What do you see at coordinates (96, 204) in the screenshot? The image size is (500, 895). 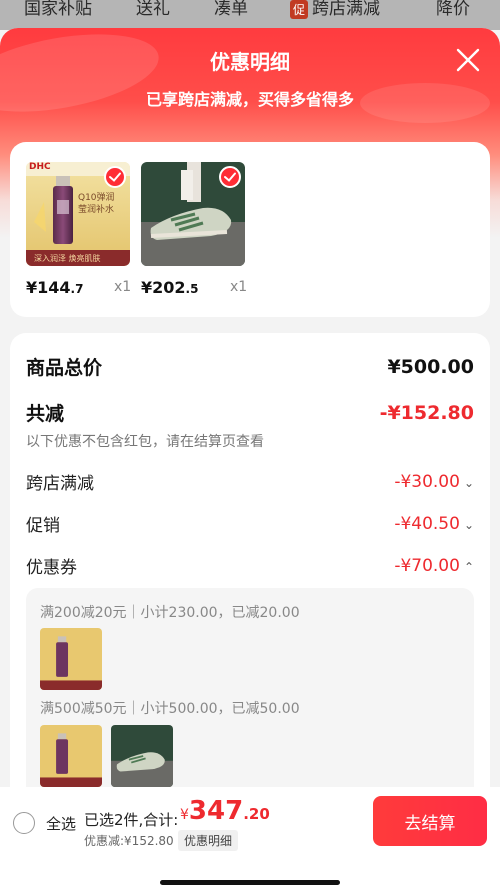 I see `pack-label: Q10弹润 莹润补水` at bounding box center [96, 204].